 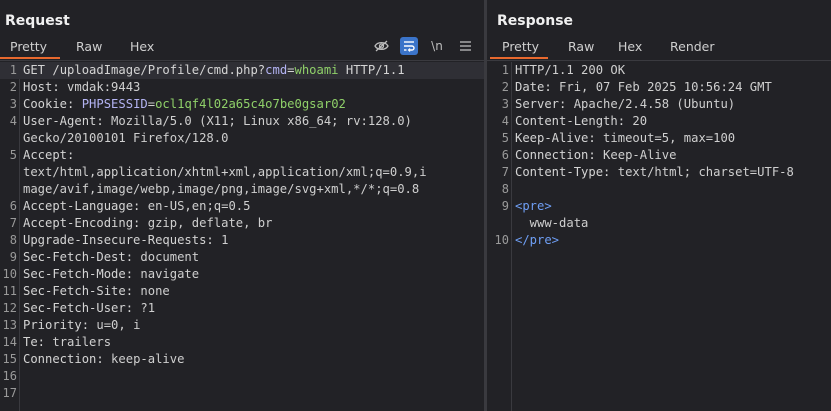 I want to click on line-number: 9, so click(x=505, y=206).